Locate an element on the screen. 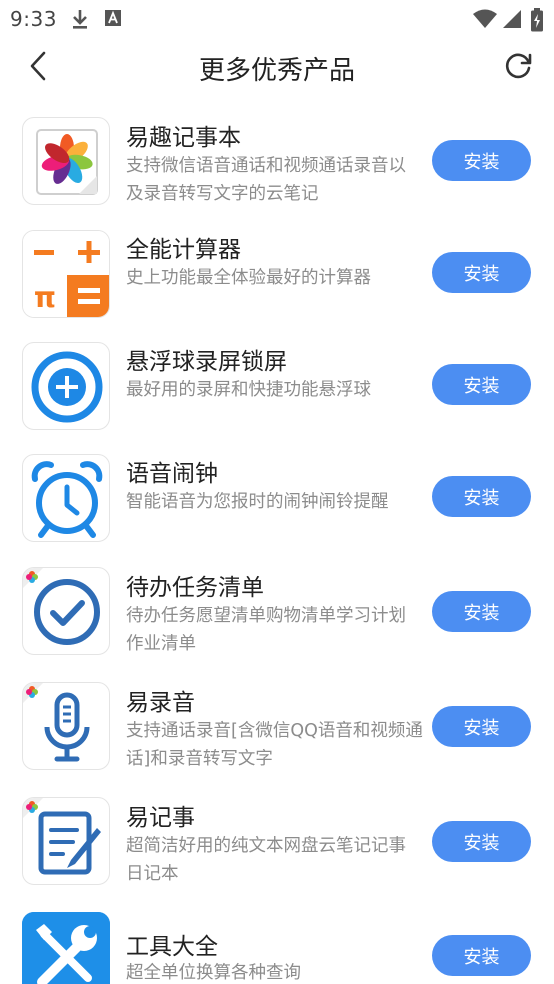  app-description: 史上功能最全体验最好的计算器 is located at coordinates (248, 278).